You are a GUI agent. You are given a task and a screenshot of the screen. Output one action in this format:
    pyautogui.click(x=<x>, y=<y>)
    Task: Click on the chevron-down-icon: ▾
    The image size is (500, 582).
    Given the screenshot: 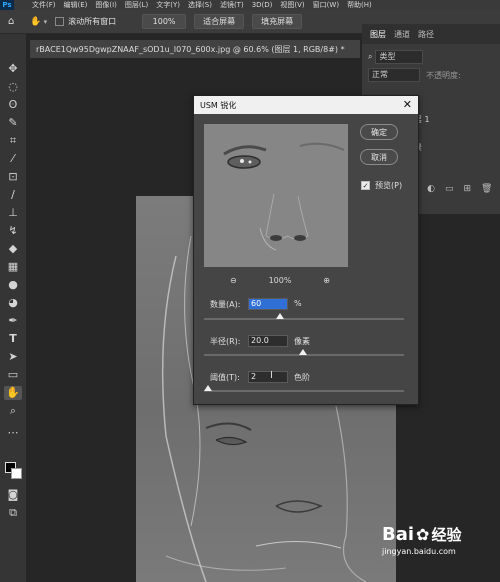 What is the action you would take?
    pyautogui.click(x=46, y=22)
    